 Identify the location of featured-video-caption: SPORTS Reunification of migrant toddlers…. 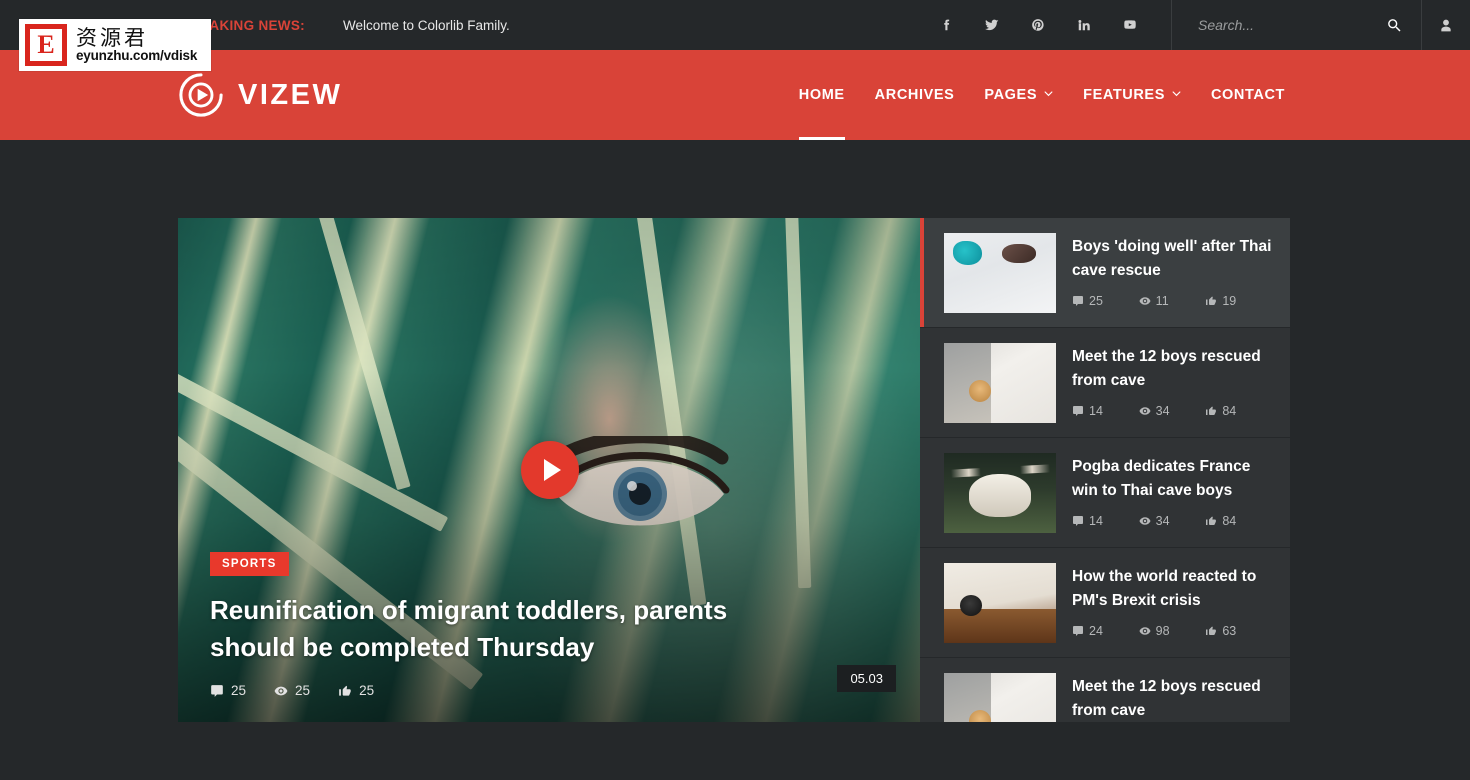
(536, 624).